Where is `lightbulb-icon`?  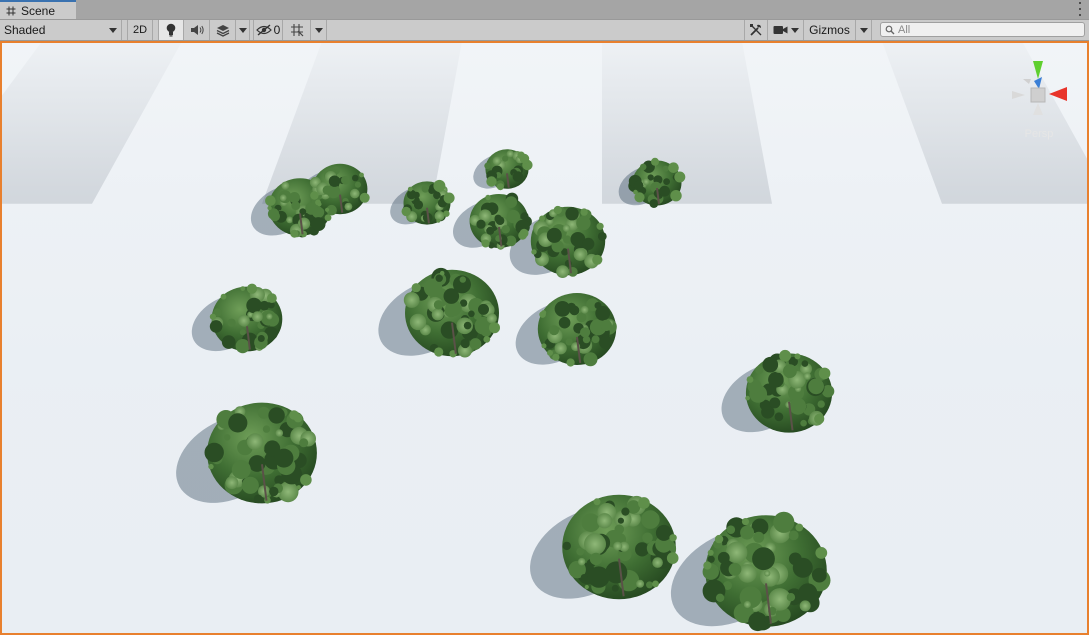
lightbulb-icon is located at coordinates (171, 30).